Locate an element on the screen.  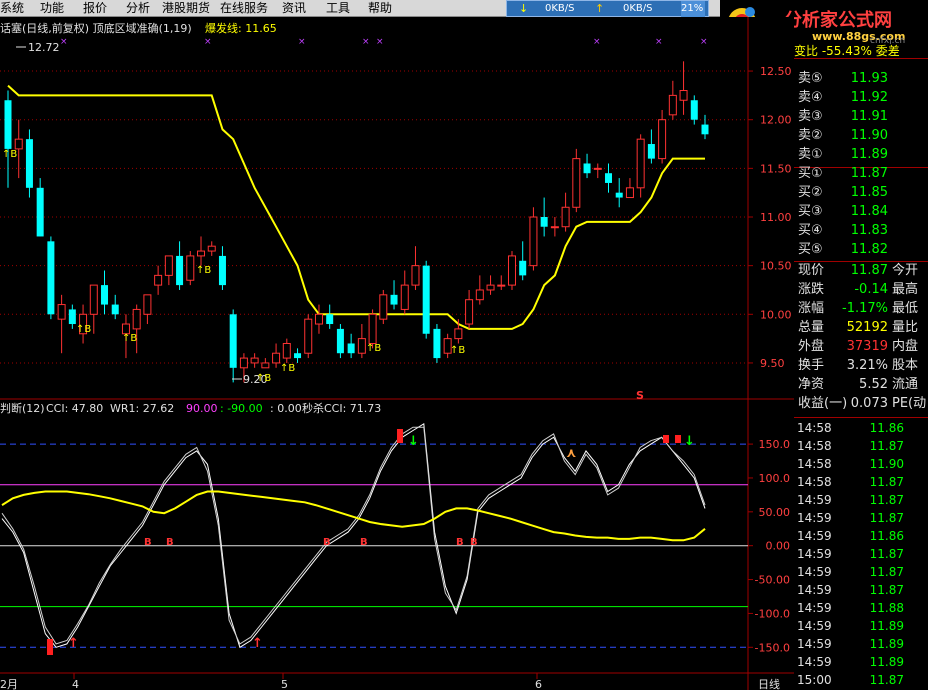
bid-row: 买⑤ 11.82 is located at coordinates (861, 250).